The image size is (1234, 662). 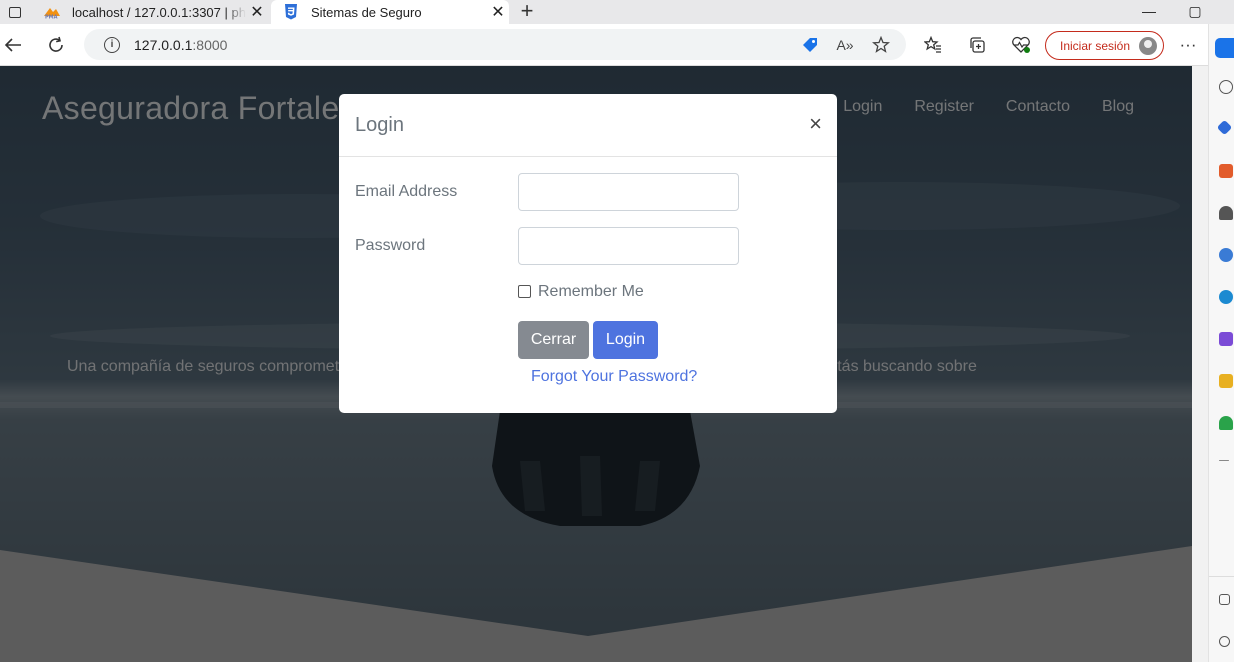 I want to click on games-icon, so click(x=1226, y=213).